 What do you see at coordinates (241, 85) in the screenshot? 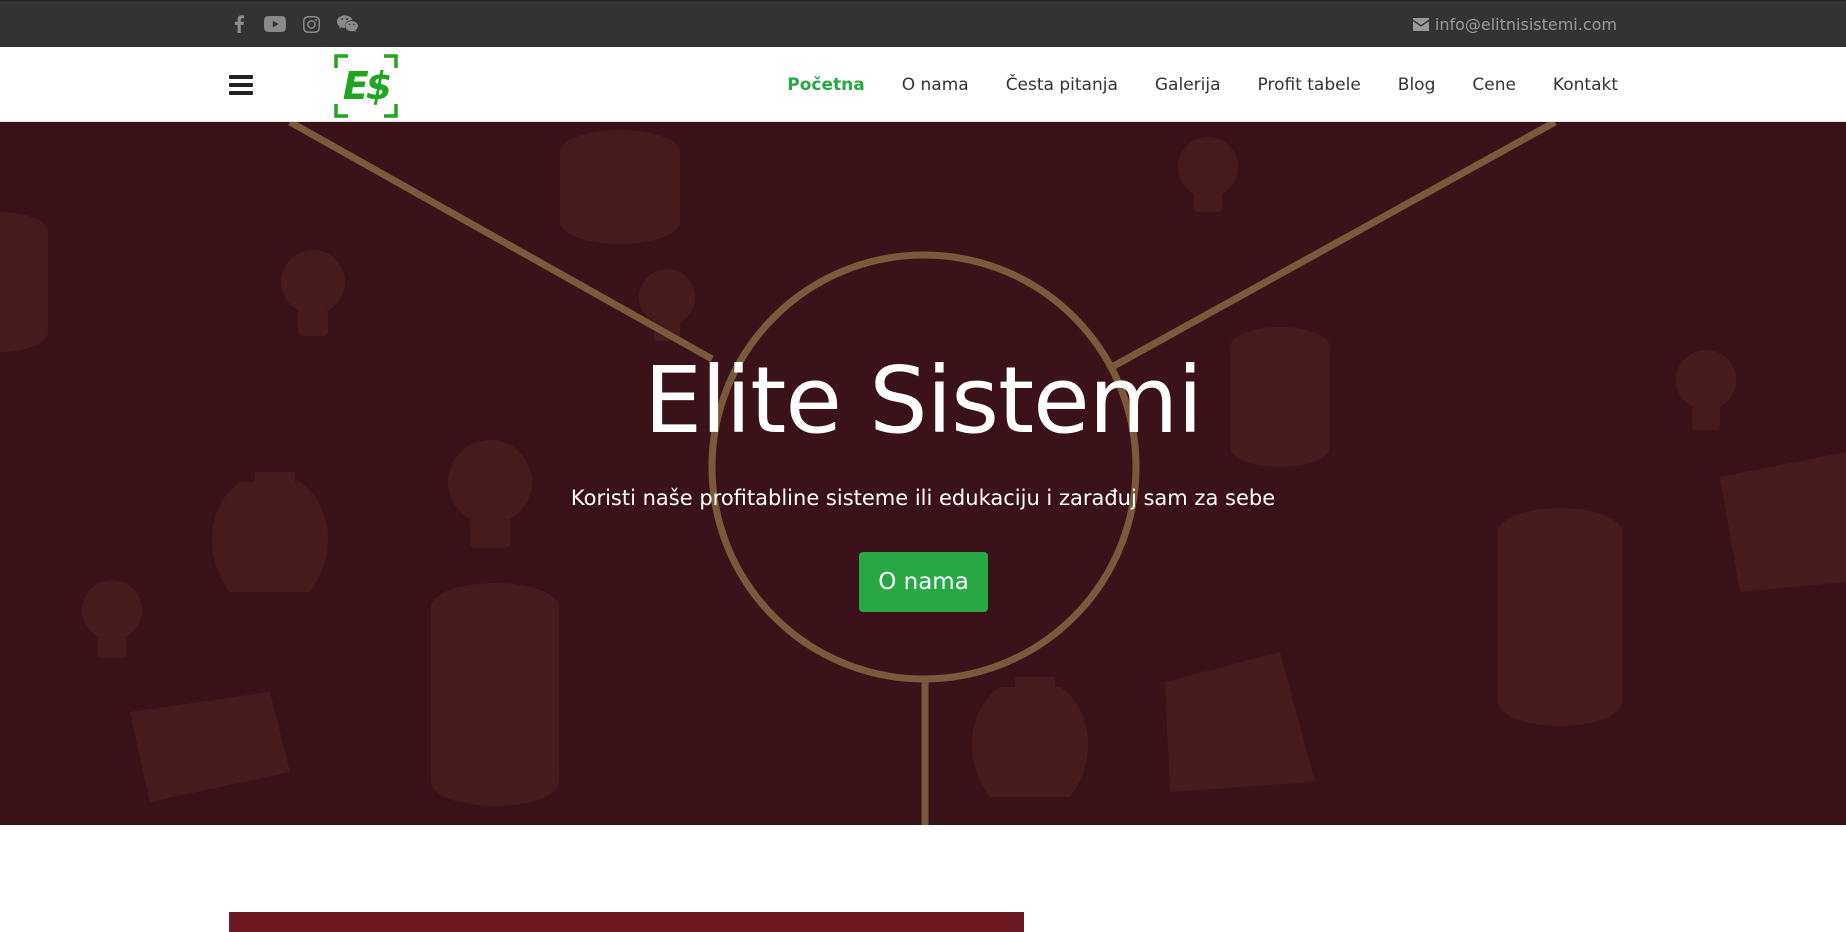
I see `menu-icon` at bounding box center [241, 85].